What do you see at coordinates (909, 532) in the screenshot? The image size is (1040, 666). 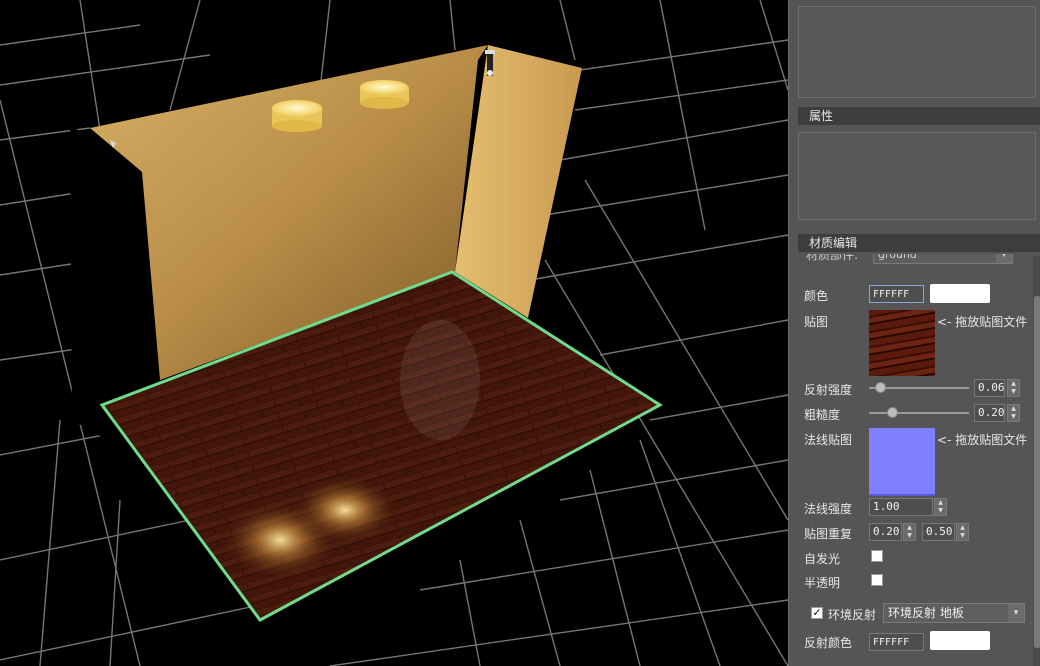 I see `texture-repeat-u-spinner: ▲ ▼` at bounding box center [909, 532].